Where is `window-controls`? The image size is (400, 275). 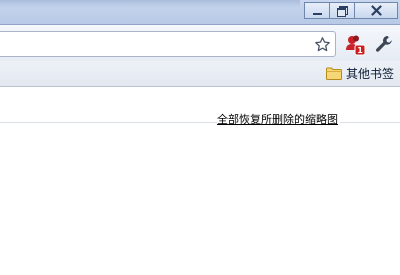
window-controls is located at coordinates (351, 11).